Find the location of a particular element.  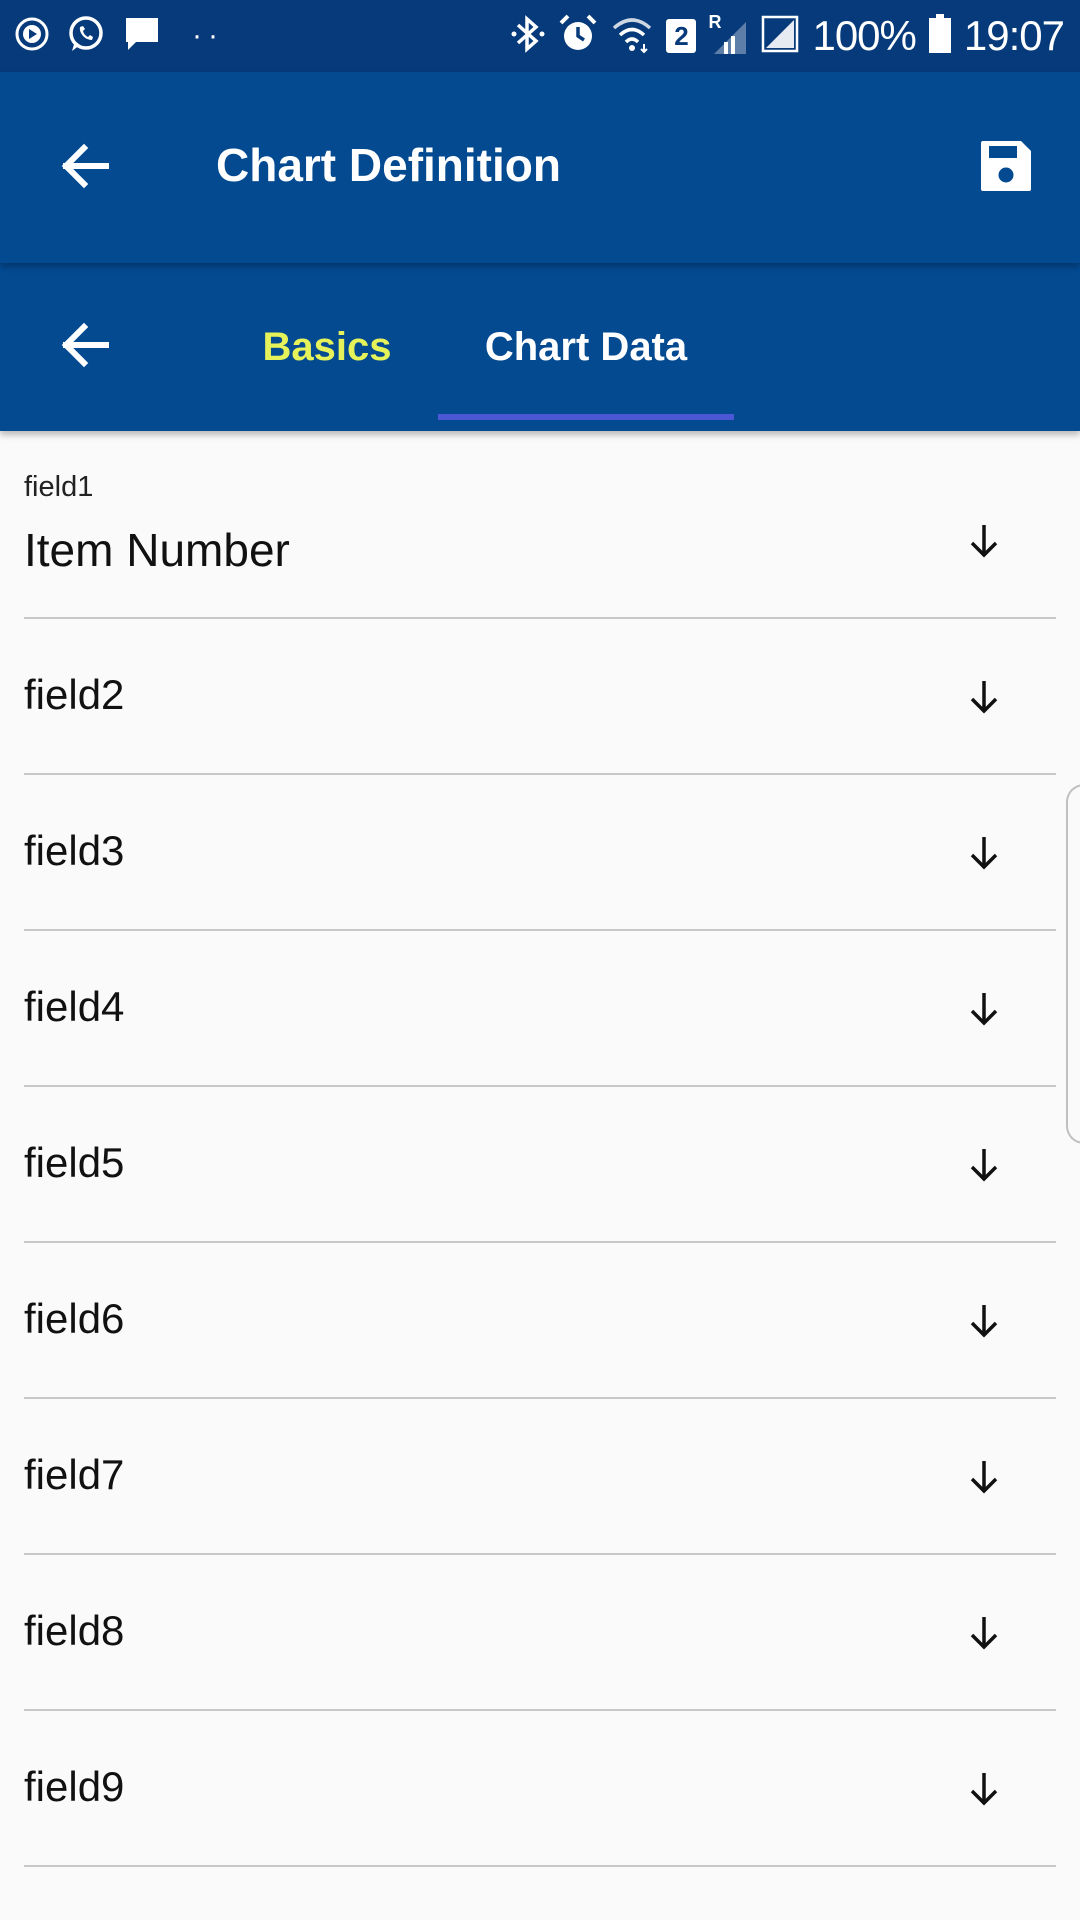

list-item-field2: field2 is located at coordinates (540, 697).